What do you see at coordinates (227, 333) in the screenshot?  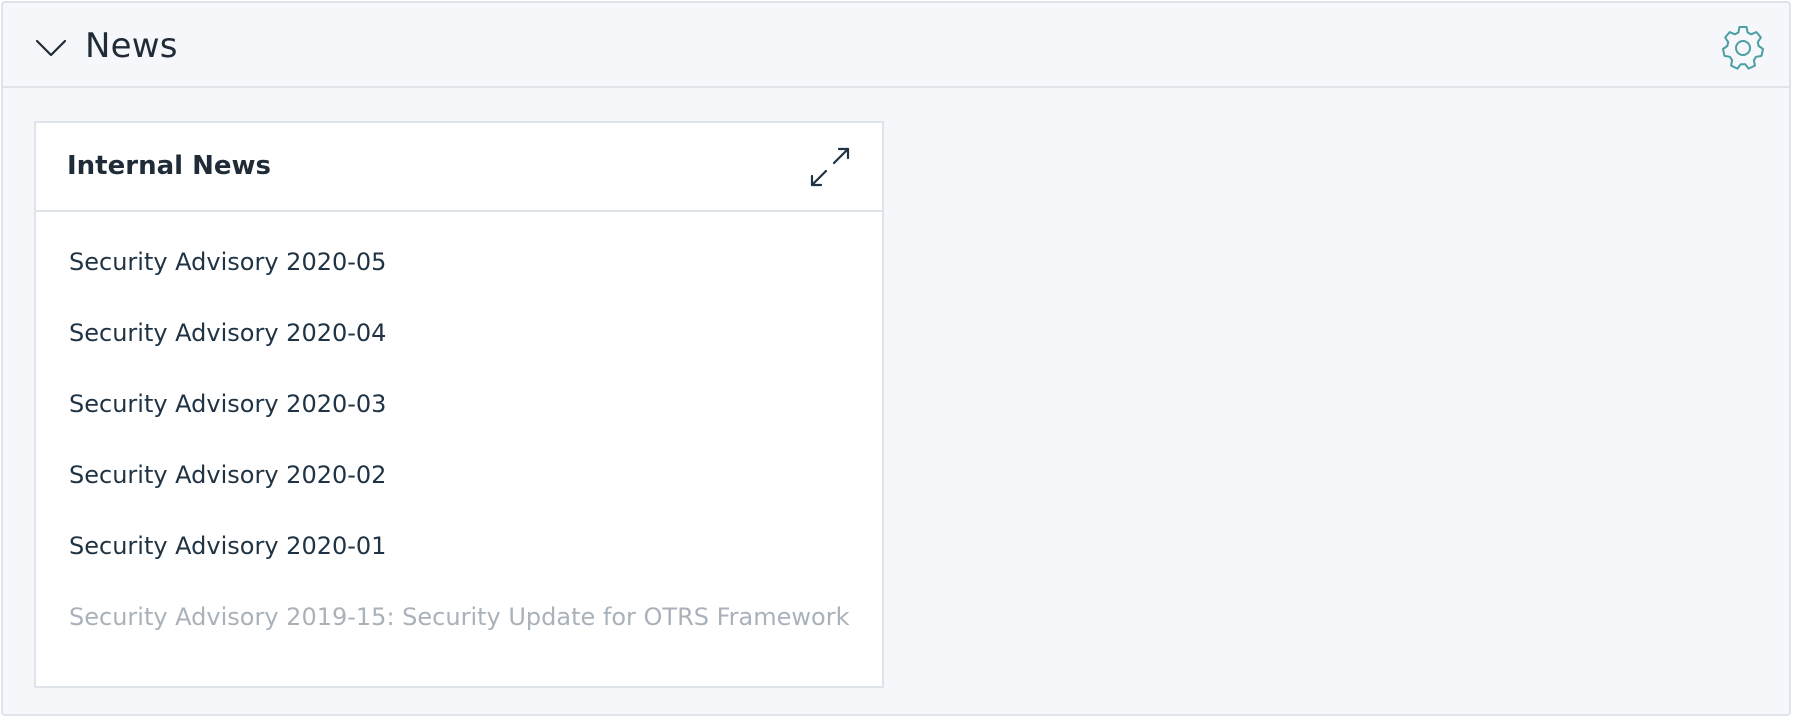 I see `news-item: Security Advisory 2020-04` at bounding box center [227, 333].